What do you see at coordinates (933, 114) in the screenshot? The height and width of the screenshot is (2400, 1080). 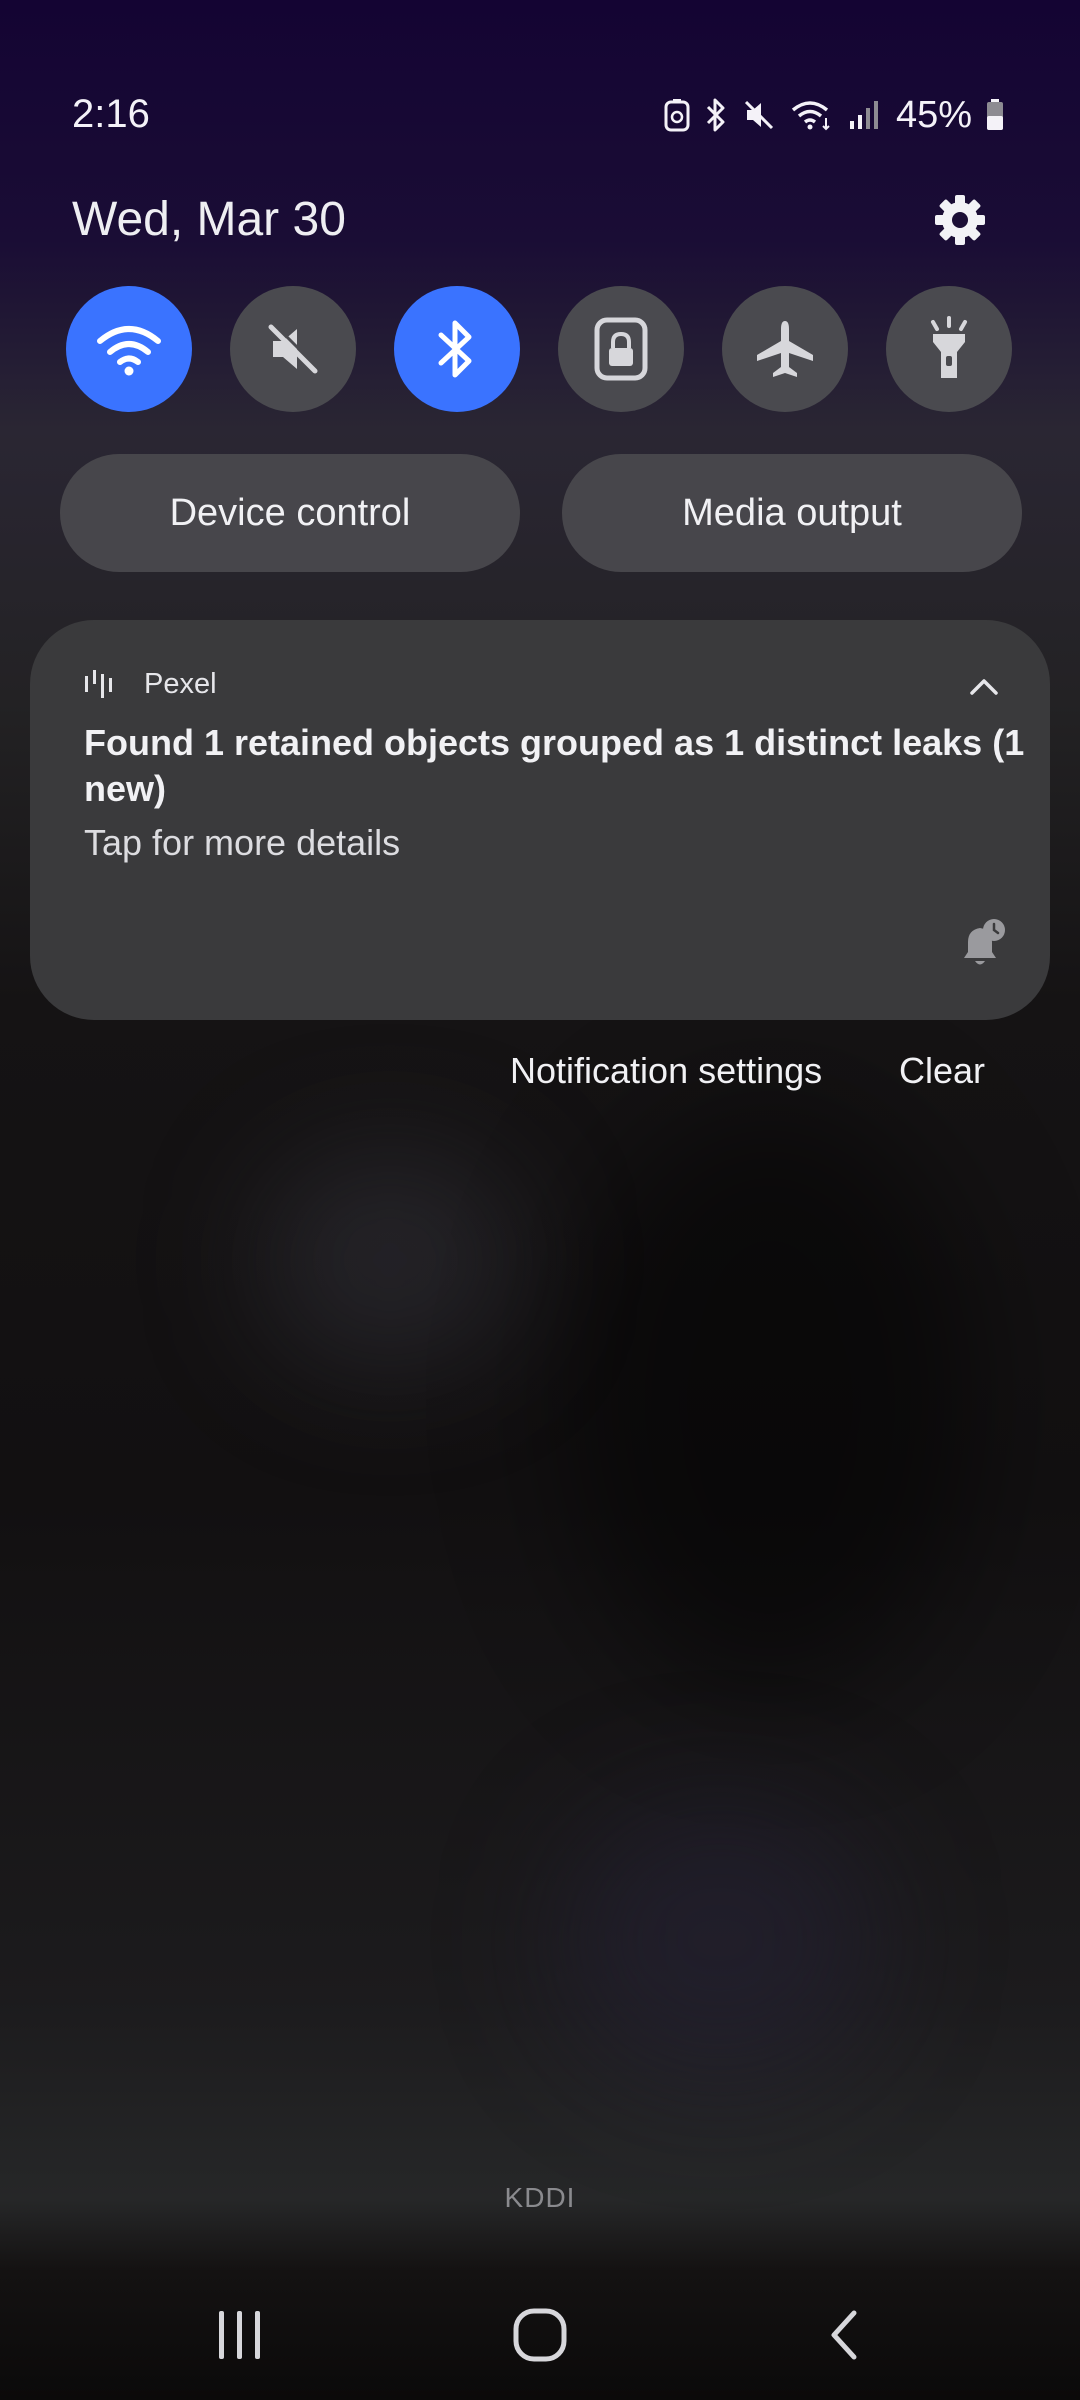 I see `battery-percent: 45%` at bounding box center [933, 114].